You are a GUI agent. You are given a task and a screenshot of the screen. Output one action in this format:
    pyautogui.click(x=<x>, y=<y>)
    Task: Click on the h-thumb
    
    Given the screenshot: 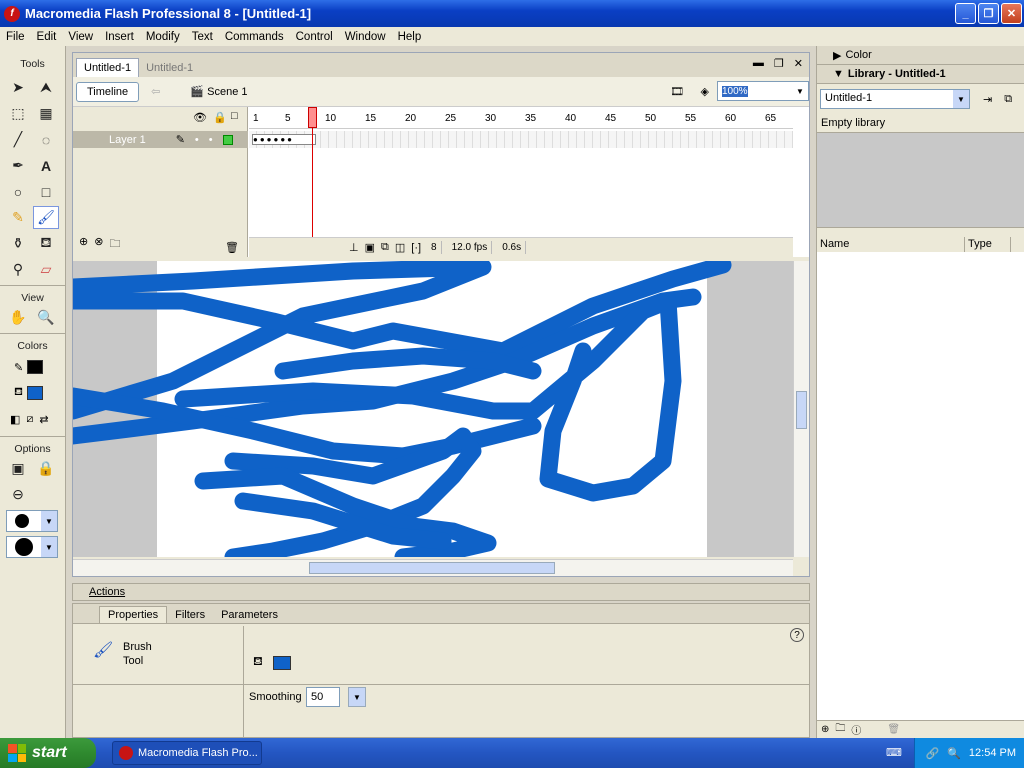 What is the action you would take?
    pyautogui.click(x=432, y=568)
    